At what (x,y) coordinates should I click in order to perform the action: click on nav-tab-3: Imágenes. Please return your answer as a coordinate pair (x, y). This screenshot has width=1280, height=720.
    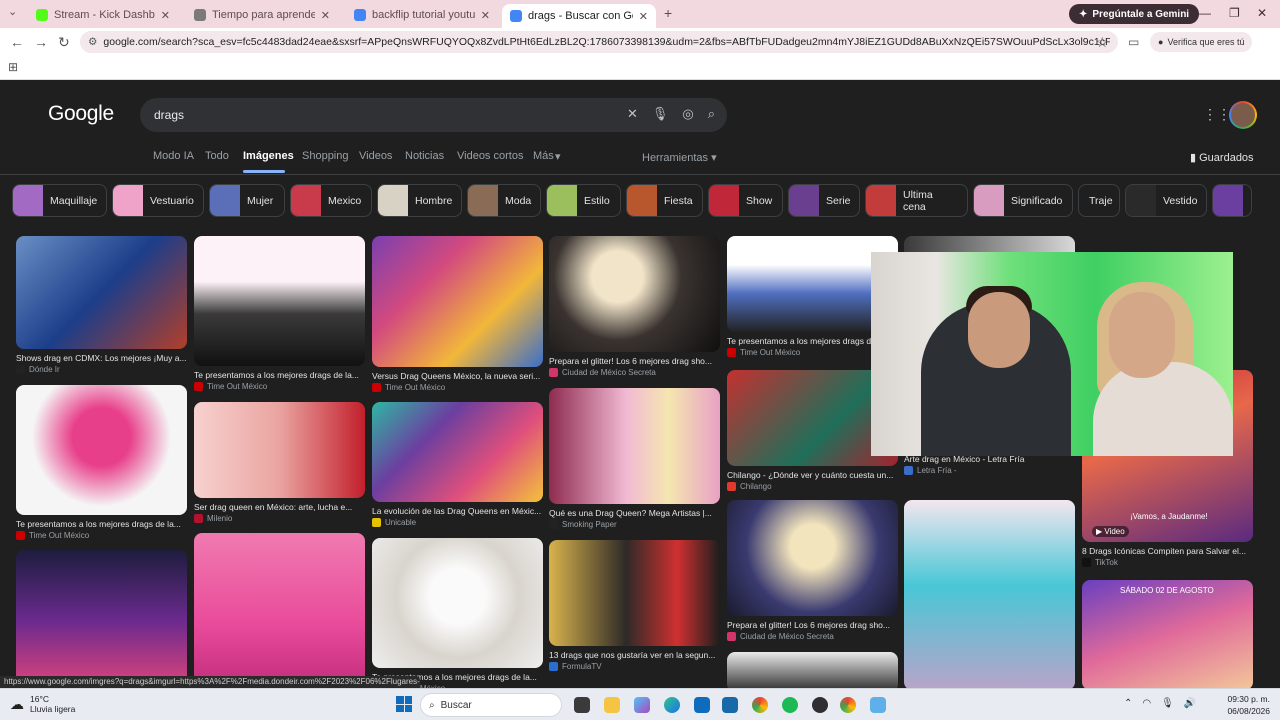
    Looking at the image, I should click on (268, 156).